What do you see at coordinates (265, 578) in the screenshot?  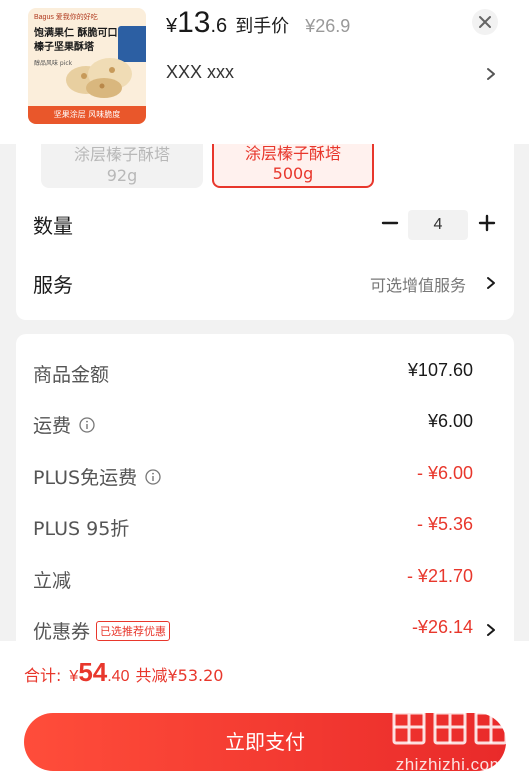 I see `price-row-instant-discount: 立减 - ¥21.70` at bounding box center [265, 578].